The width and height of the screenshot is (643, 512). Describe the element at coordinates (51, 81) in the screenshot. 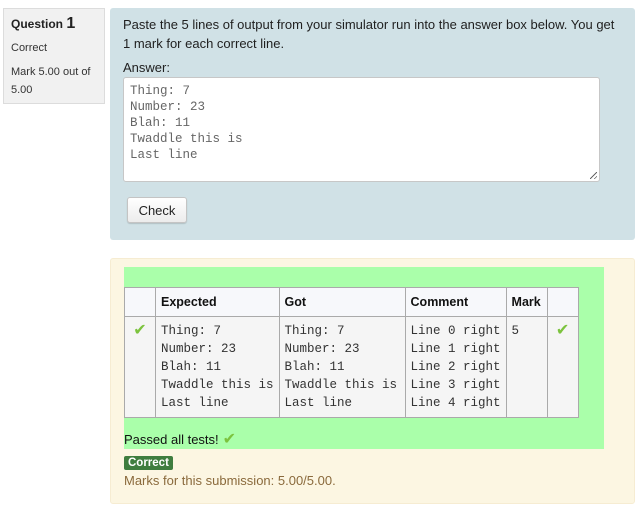

I see `question-grade: Mark 5.00 out of 5.00` at that location.